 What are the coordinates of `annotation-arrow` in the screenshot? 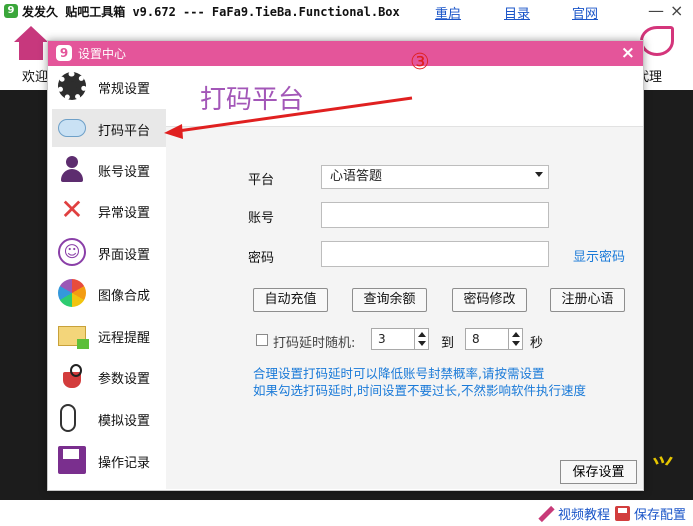 It's located at (288, 117).